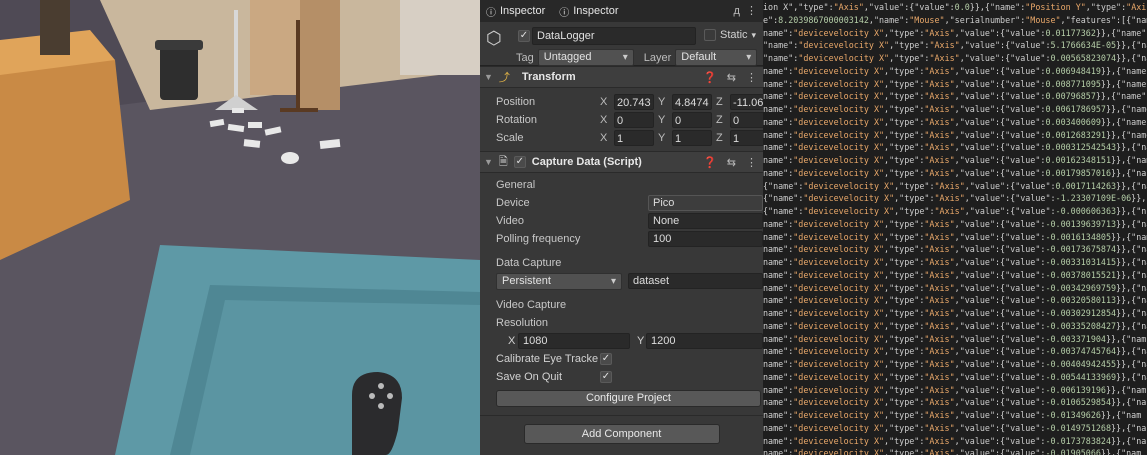 This screenshot has width=1147, height=455. I want to click on video-label: Video, so click(510, 221).